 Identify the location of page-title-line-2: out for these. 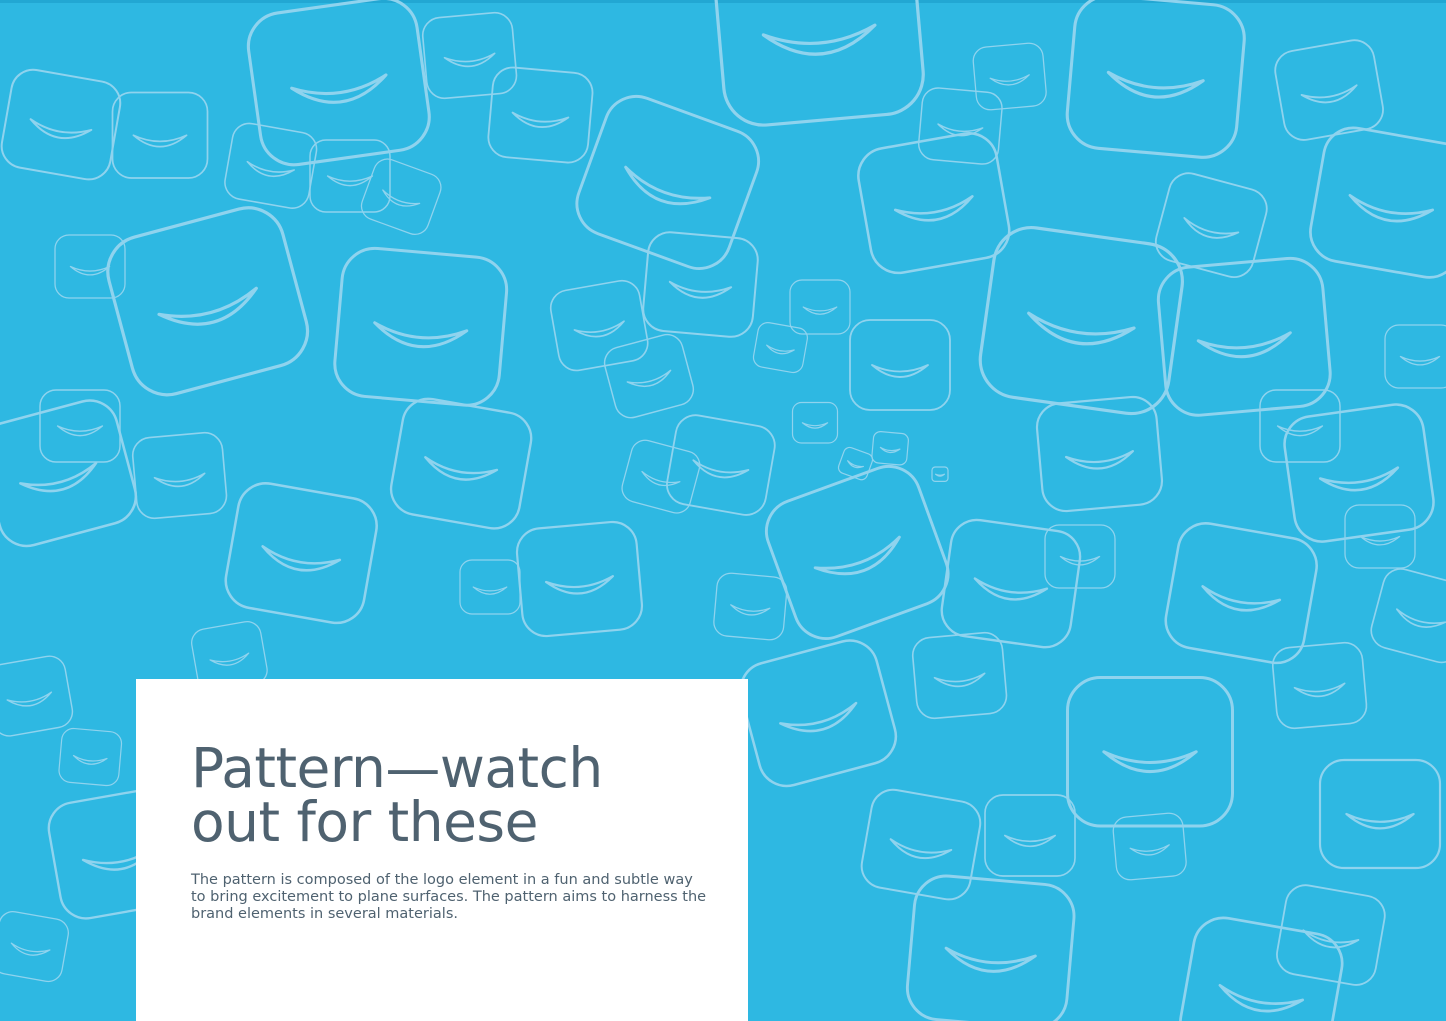
(364, 822).